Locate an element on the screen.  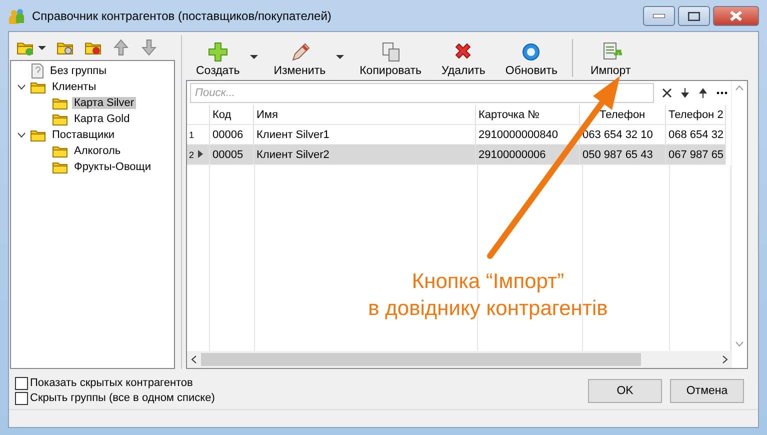
row-number: 1 is located at coordinates (191, 135).